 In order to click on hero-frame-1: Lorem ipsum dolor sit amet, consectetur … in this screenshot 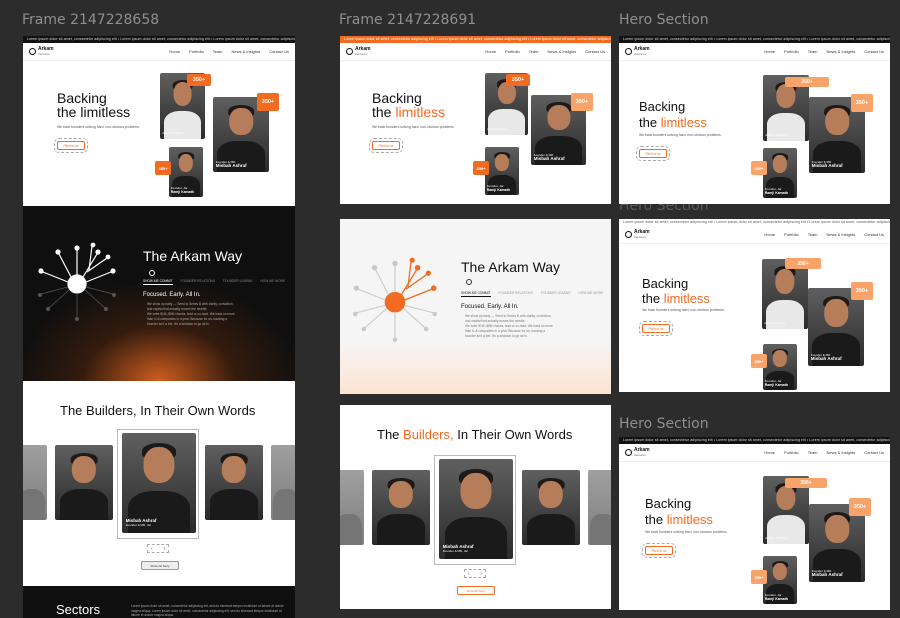, I will do `click(754, 120)`.